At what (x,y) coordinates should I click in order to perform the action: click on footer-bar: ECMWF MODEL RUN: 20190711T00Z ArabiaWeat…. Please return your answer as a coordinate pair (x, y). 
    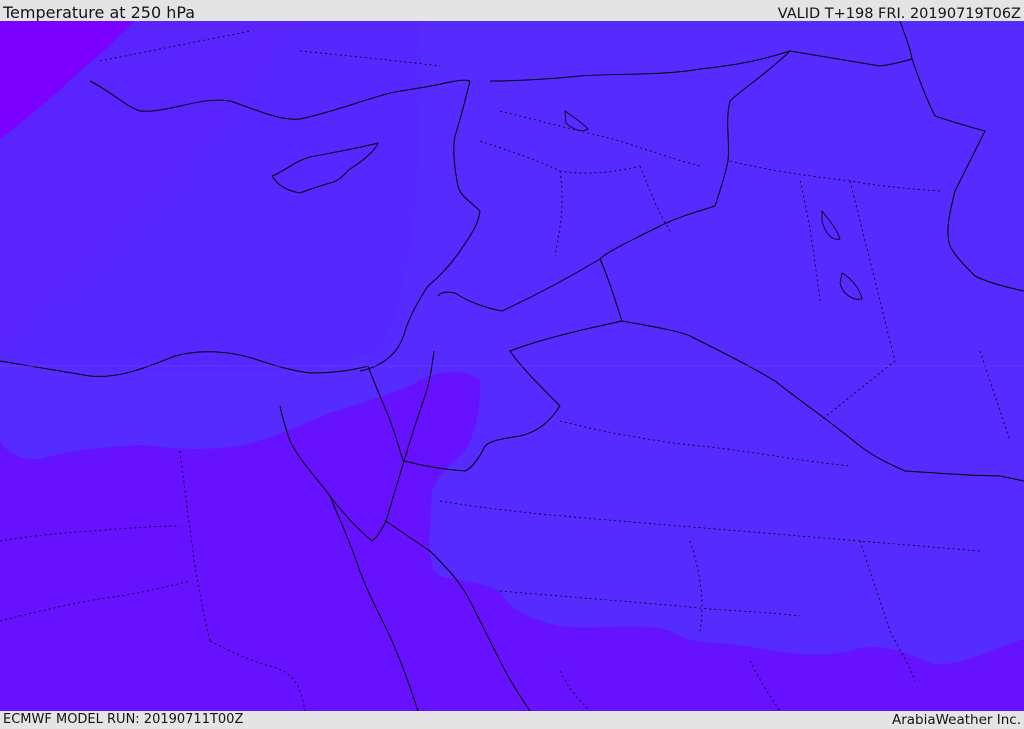
    Looking at the image, I should click on (512, 720).